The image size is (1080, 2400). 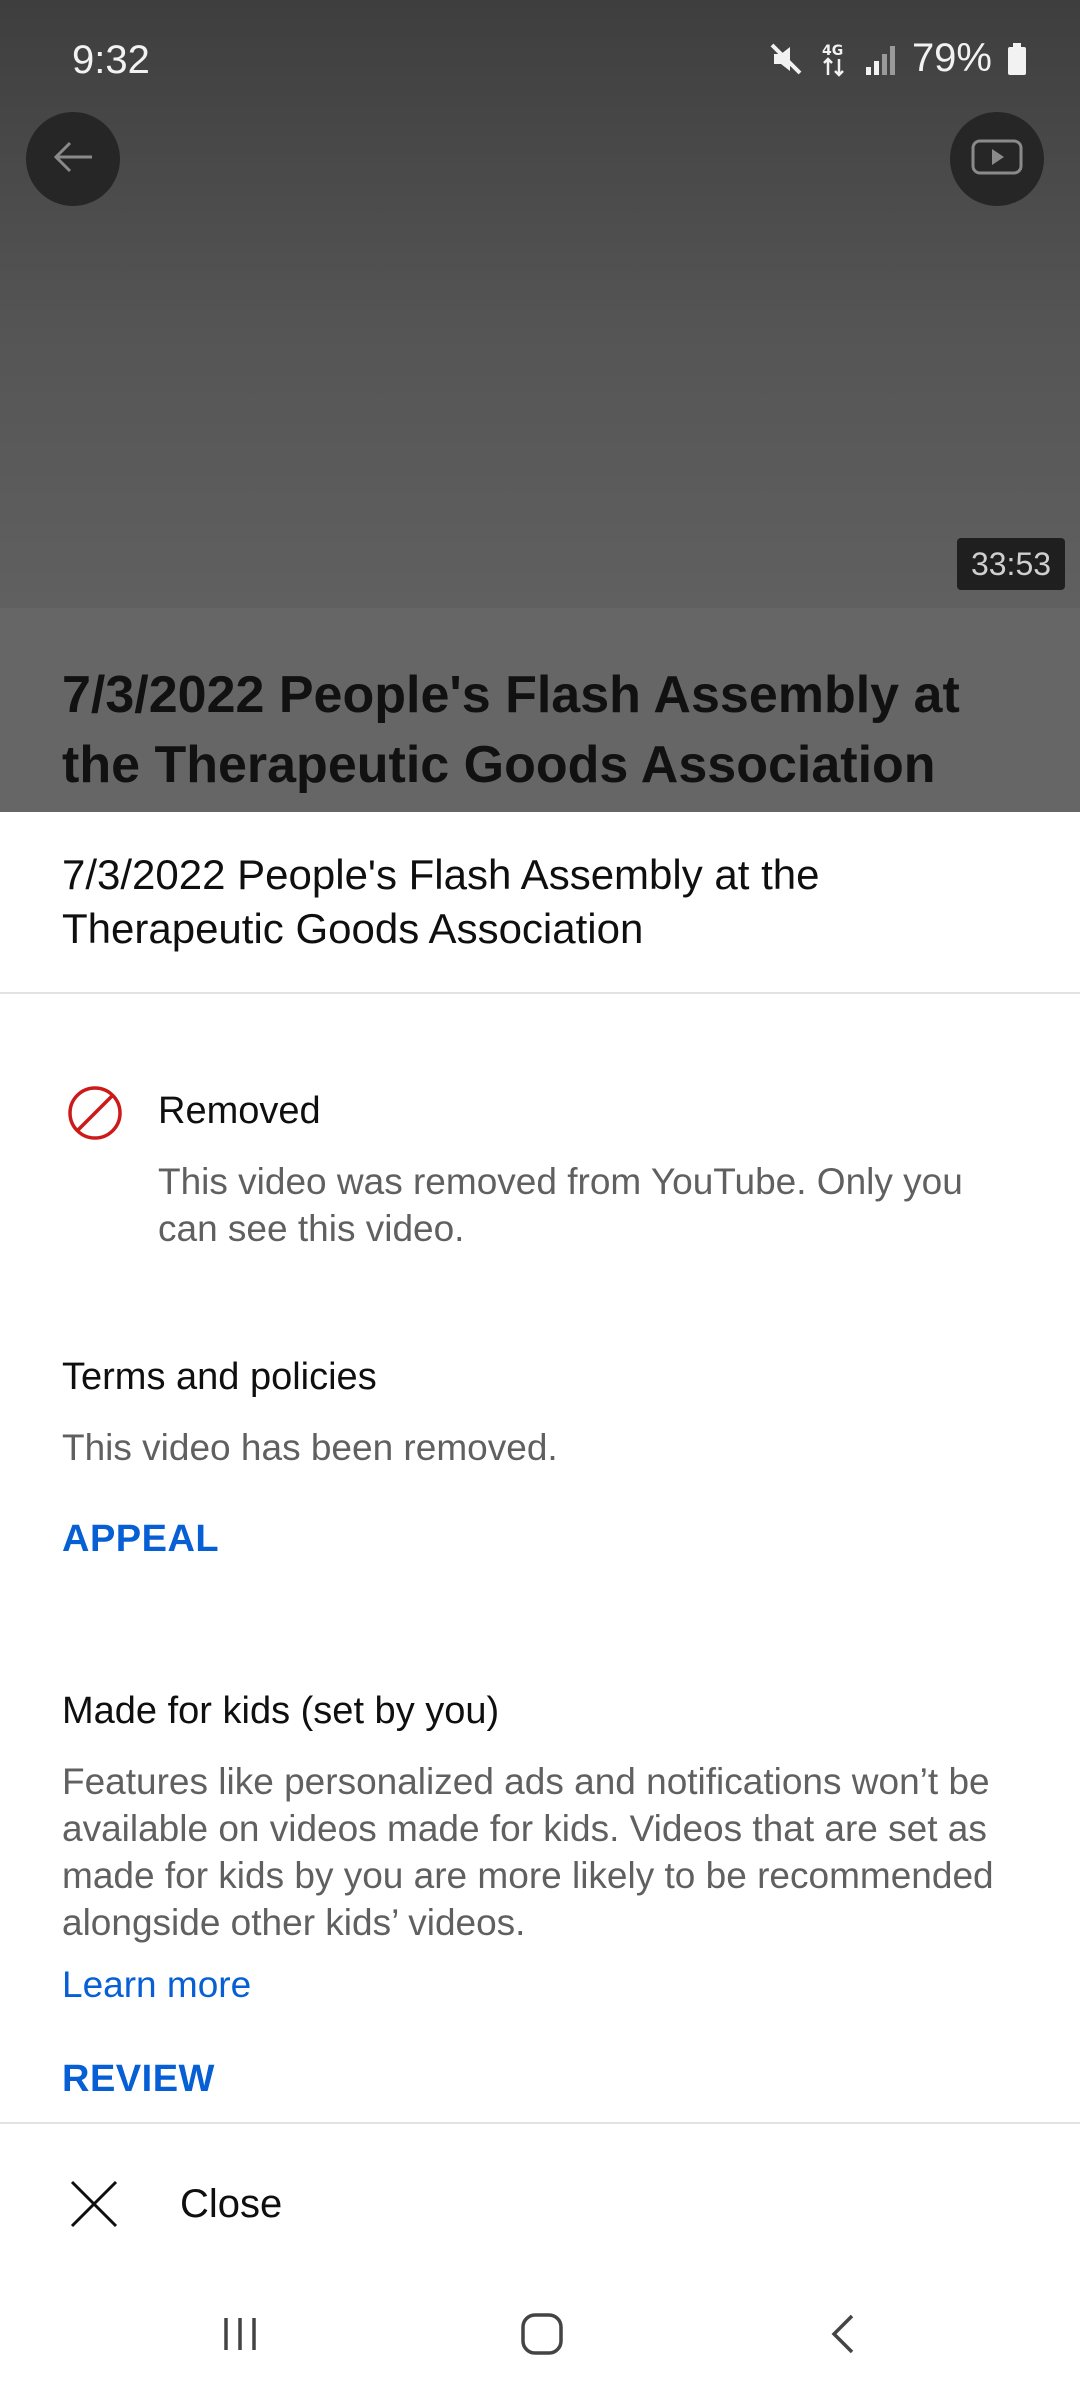 What do you see at coordinates (281, 1711) in the screenshot?
I see `made-for-kids-heading: Made for kids (set by you)` at bounding box center [281, 1711].